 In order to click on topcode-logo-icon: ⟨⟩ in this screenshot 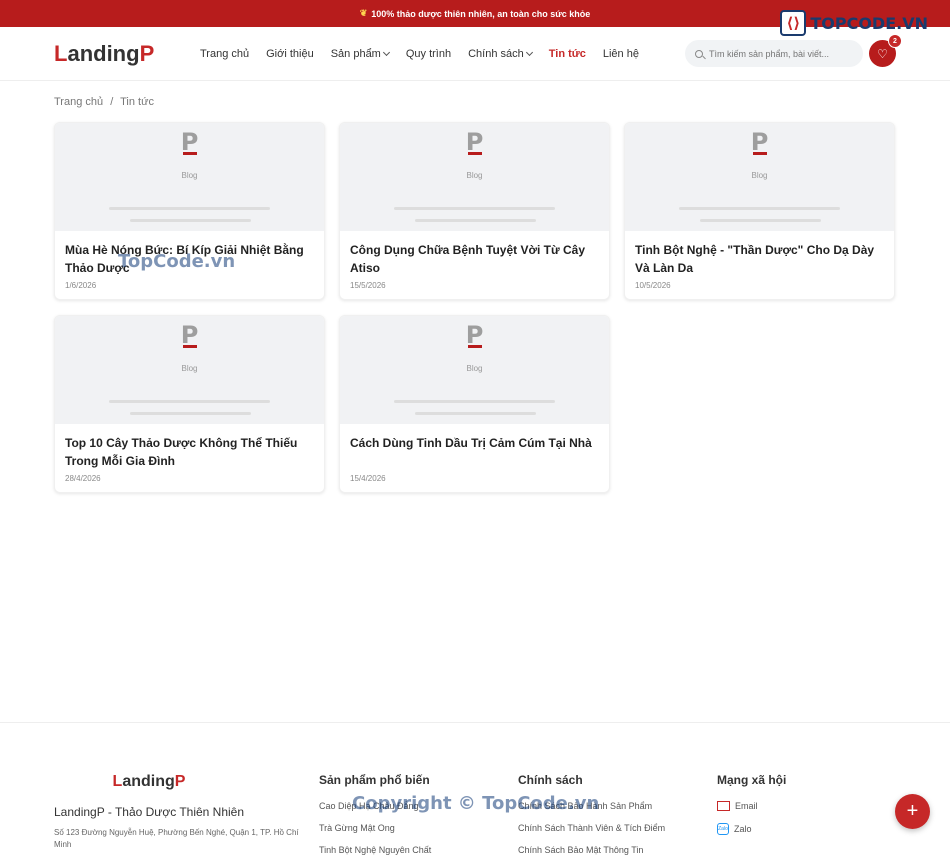, I will do `click(793, 23)`.